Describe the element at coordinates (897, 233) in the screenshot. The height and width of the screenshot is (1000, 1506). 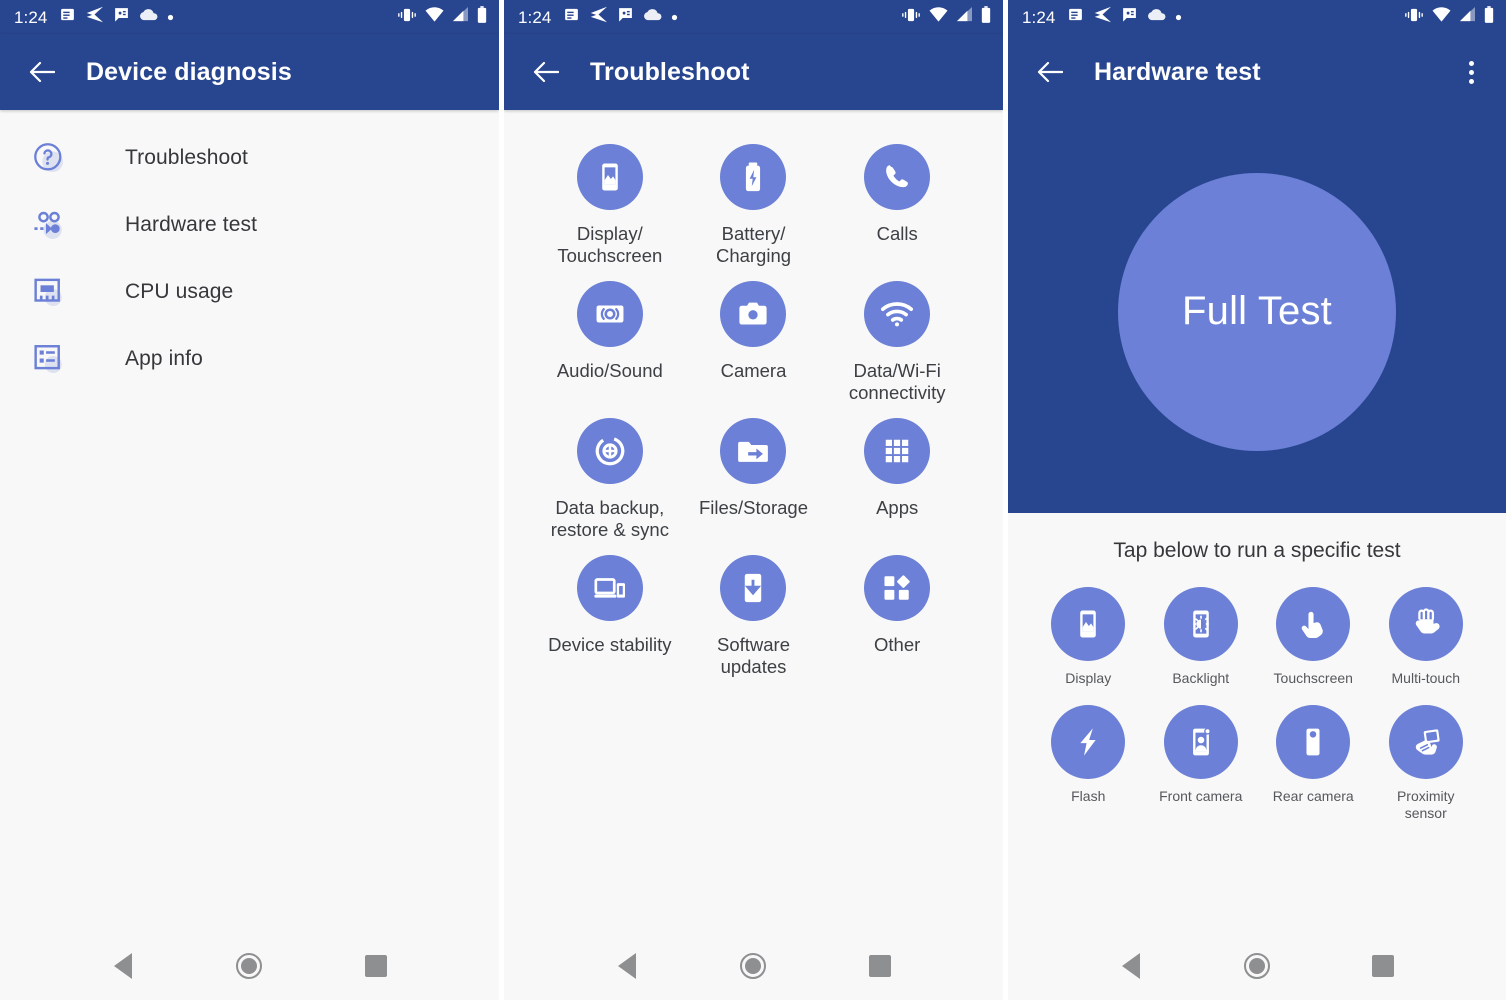
I see `tile-label: Calls` at that location.